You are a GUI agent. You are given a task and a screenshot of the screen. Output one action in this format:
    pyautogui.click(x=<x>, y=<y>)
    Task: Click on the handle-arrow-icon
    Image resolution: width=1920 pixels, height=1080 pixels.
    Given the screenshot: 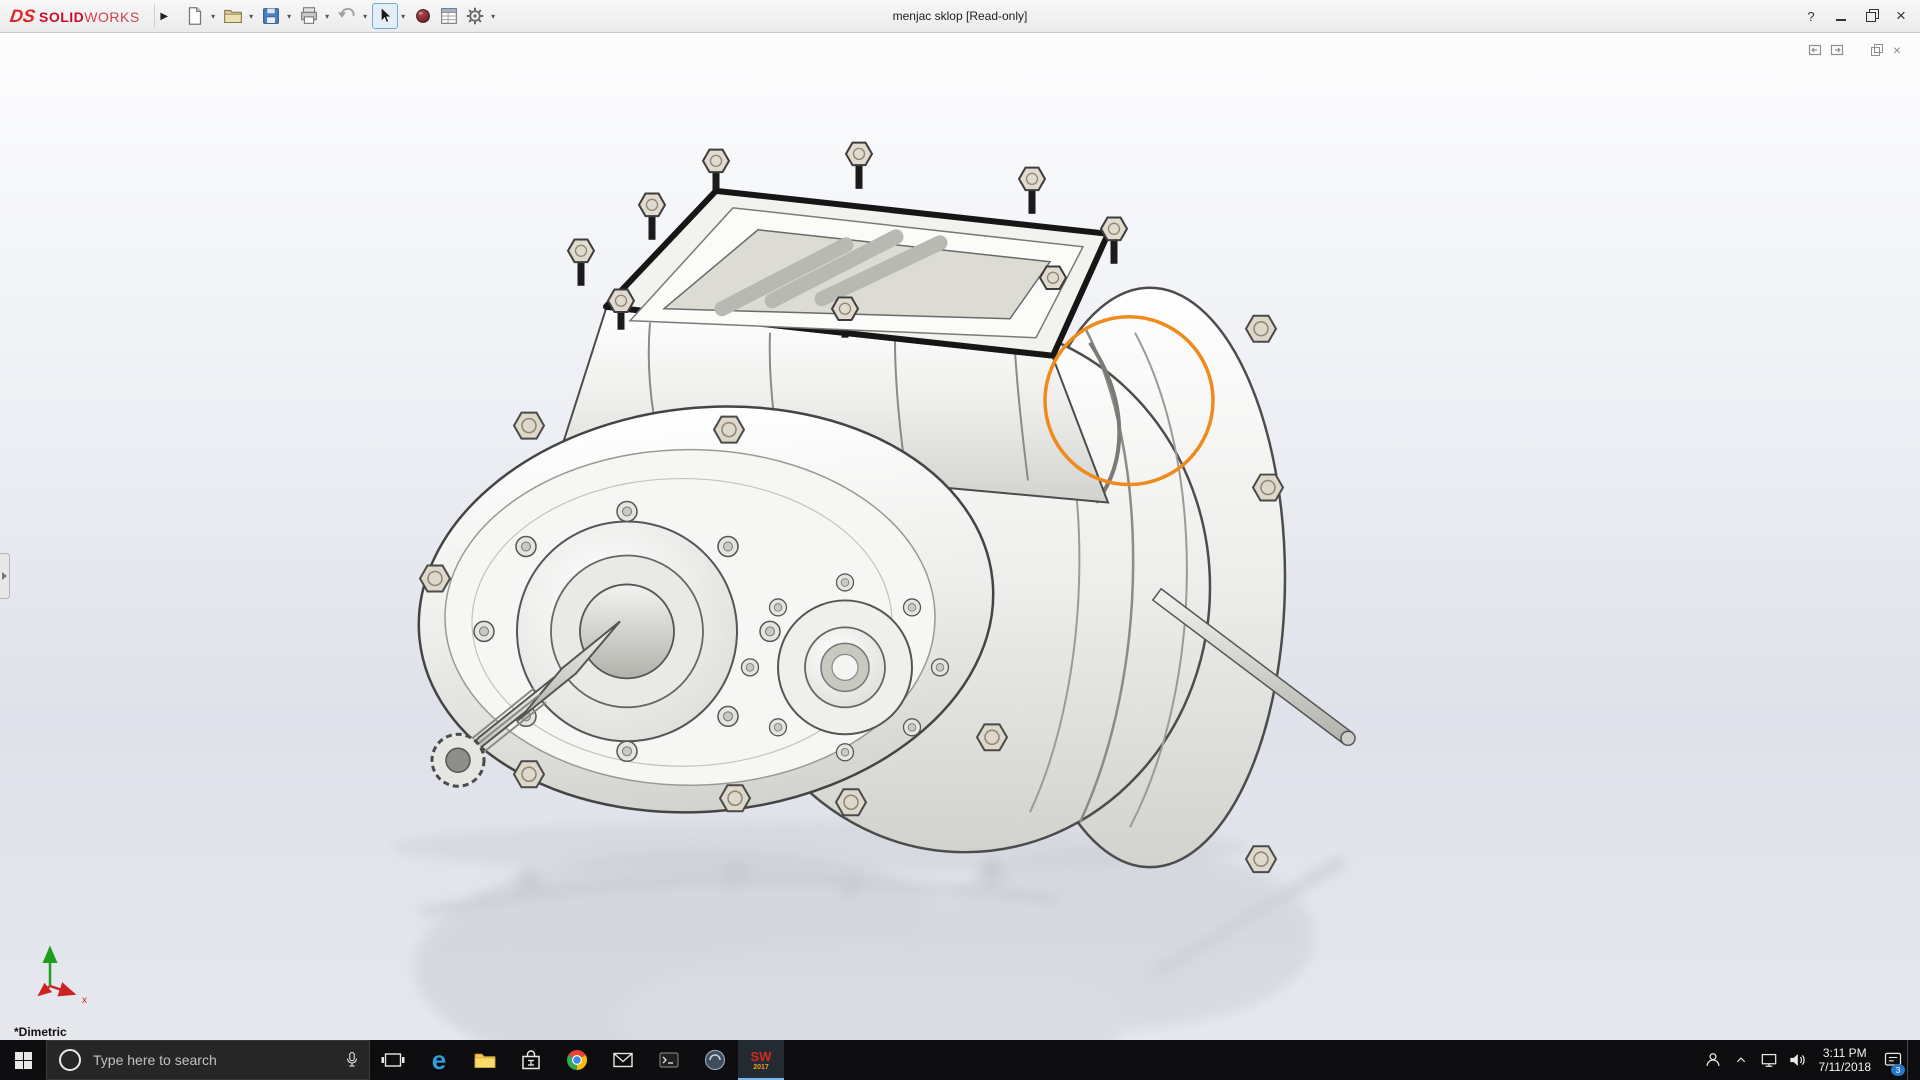 What is the action you would take?
    pyautogui.click(x=4, y=576)
    